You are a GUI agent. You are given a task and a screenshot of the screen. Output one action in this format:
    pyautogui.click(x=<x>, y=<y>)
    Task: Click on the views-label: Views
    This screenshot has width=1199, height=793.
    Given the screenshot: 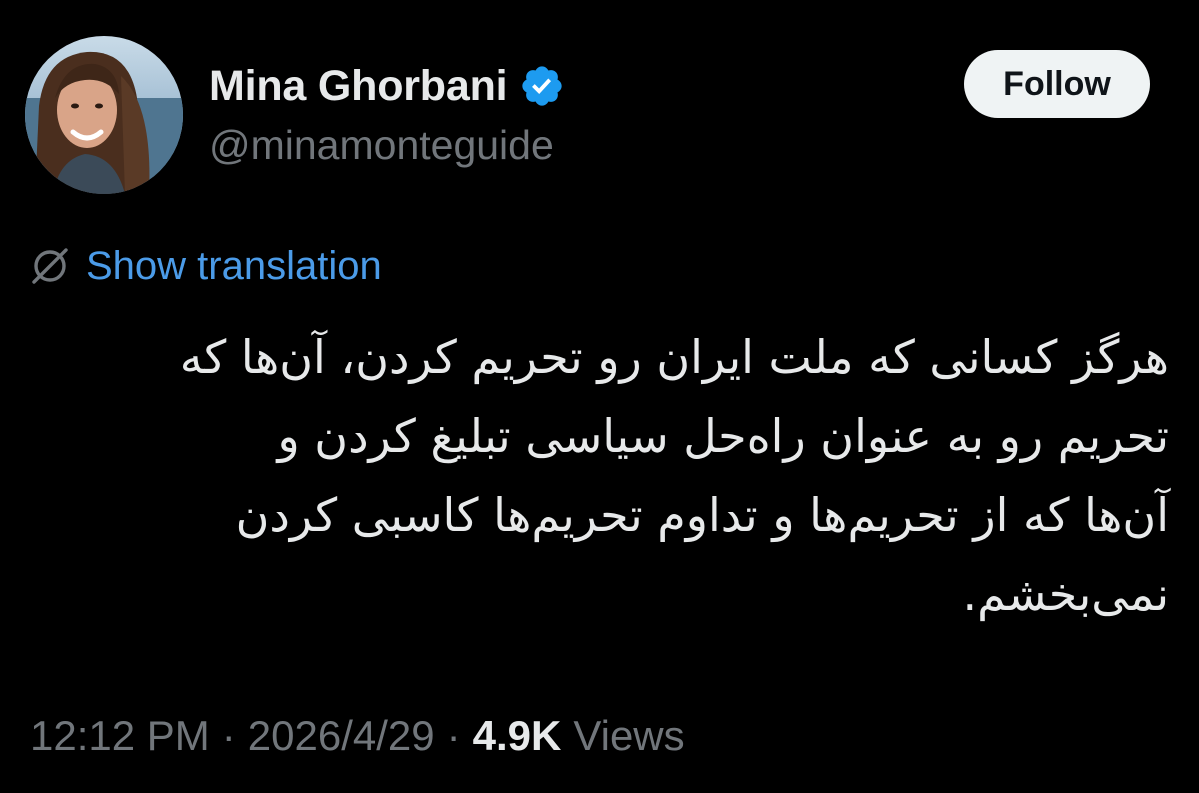 What is the action you would take?
    pyautogui.click(x=629, y=735)
    